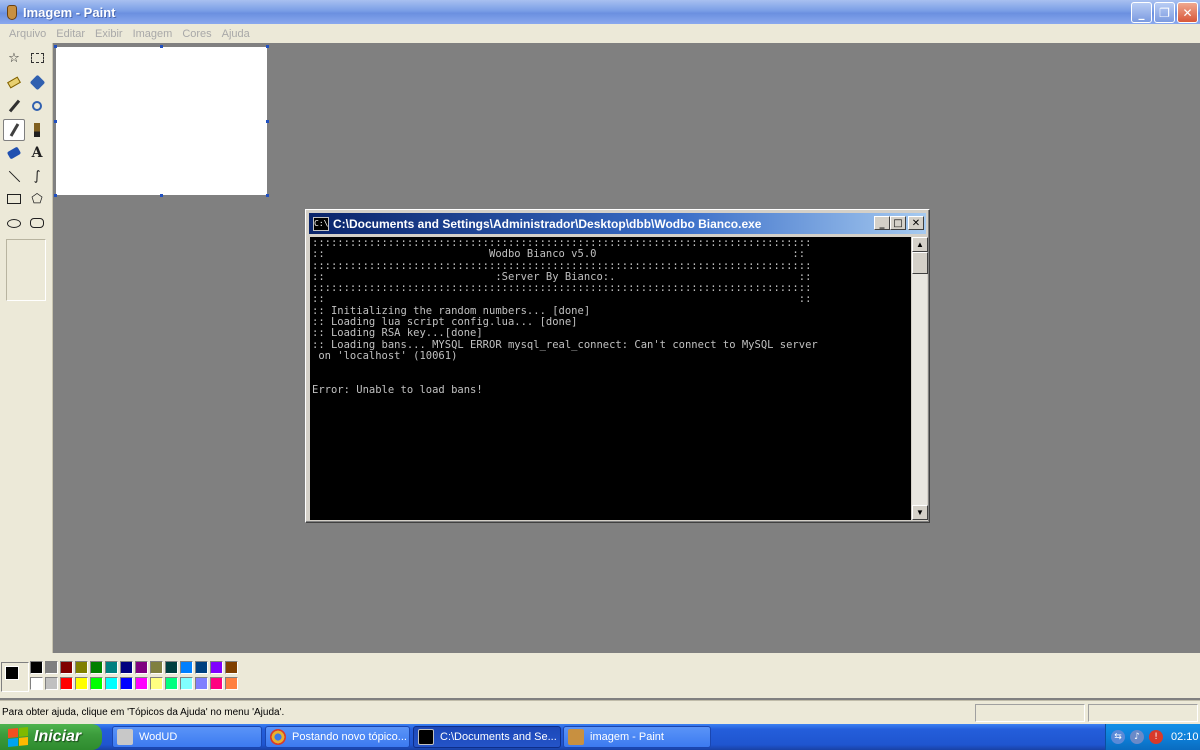 The width and height of the screenshot is (1200, 750). What do you see at coordinates (11, 12) in the screenshot?
I see `paint-app-icon` at bounding box center [11, 12].